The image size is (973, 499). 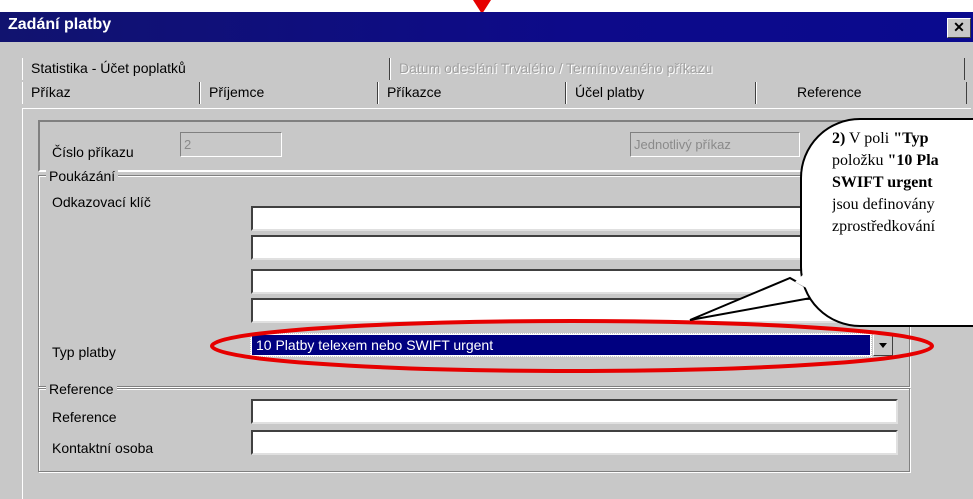 I want to click on callout-pointer-join, so click(x=806, y=283).